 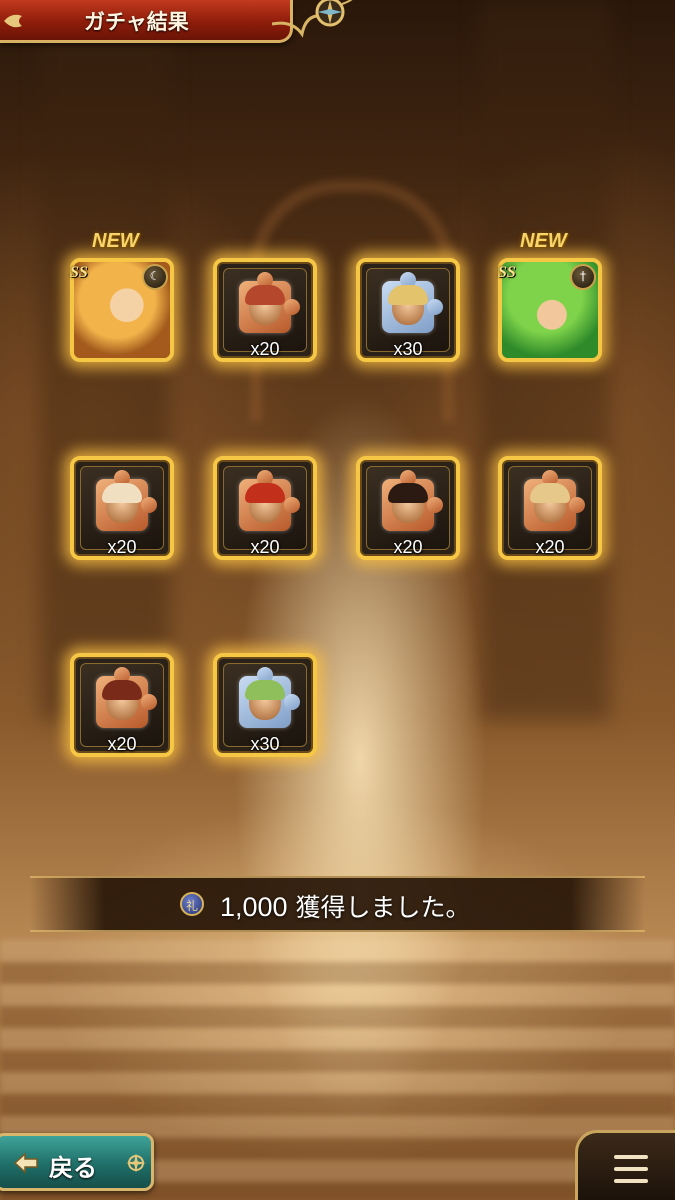 I want to click on sword-element-icon: †, so click(x=583, y=277).